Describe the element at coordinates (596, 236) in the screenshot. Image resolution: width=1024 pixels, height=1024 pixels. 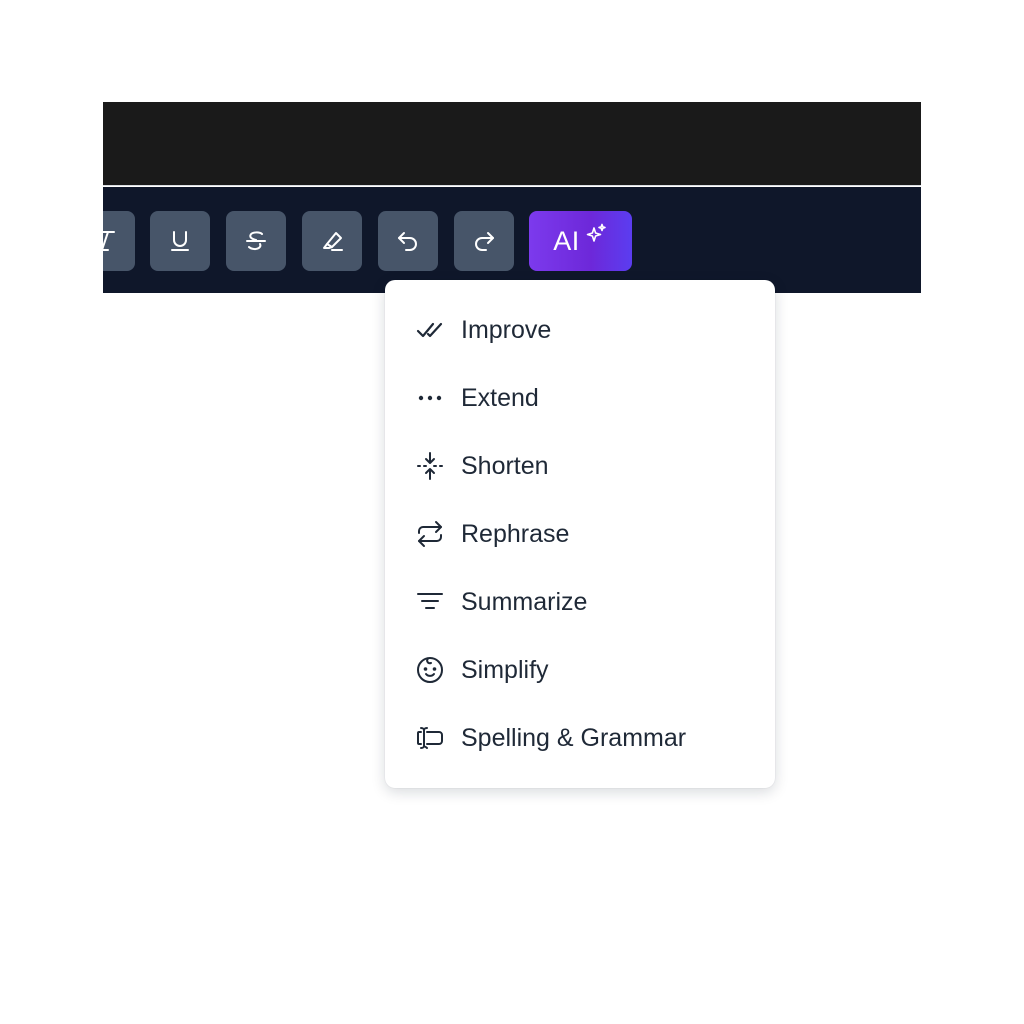
I see `sparkles-icon` at that location.